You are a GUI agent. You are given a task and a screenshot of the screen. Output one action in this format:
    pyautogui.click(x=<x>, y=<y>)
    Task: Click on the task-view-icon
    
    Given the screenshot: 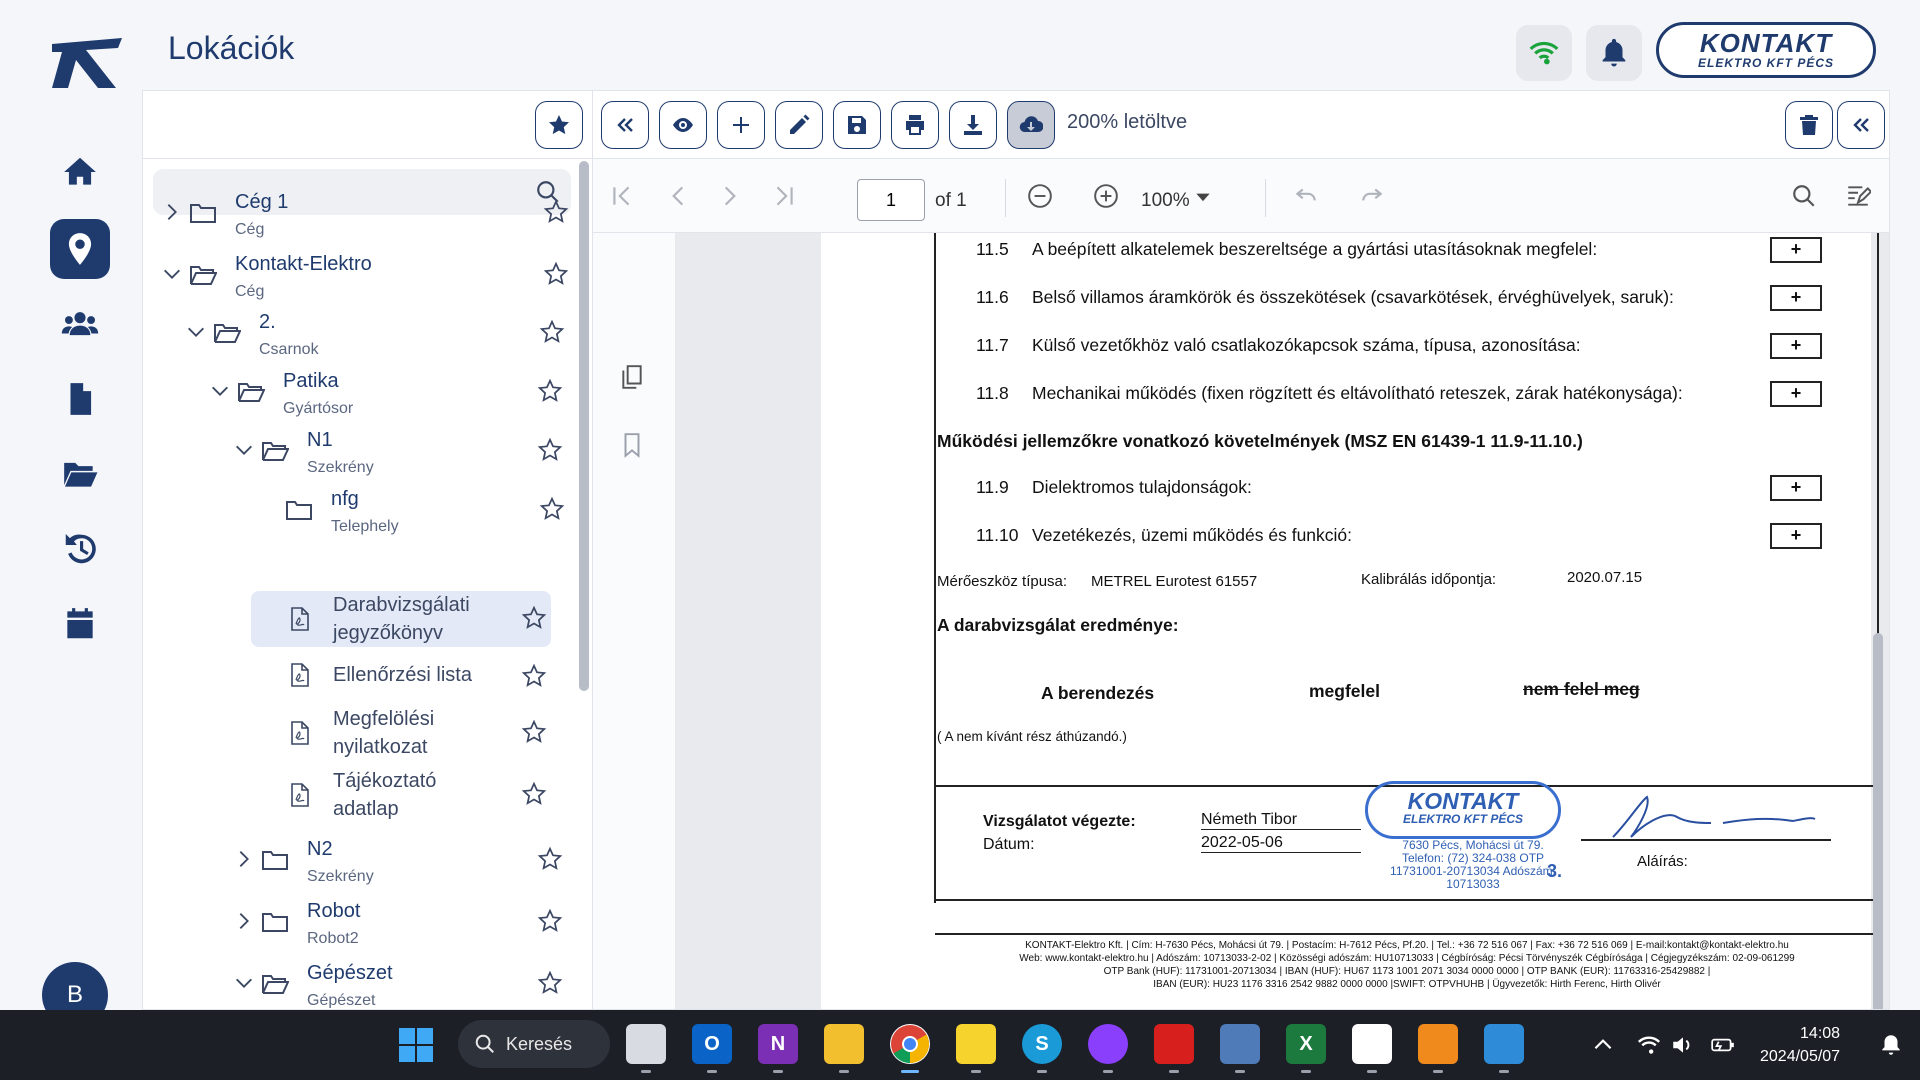 What is the action you would take?
    pyautogui.click(x=646, y=1044)
    